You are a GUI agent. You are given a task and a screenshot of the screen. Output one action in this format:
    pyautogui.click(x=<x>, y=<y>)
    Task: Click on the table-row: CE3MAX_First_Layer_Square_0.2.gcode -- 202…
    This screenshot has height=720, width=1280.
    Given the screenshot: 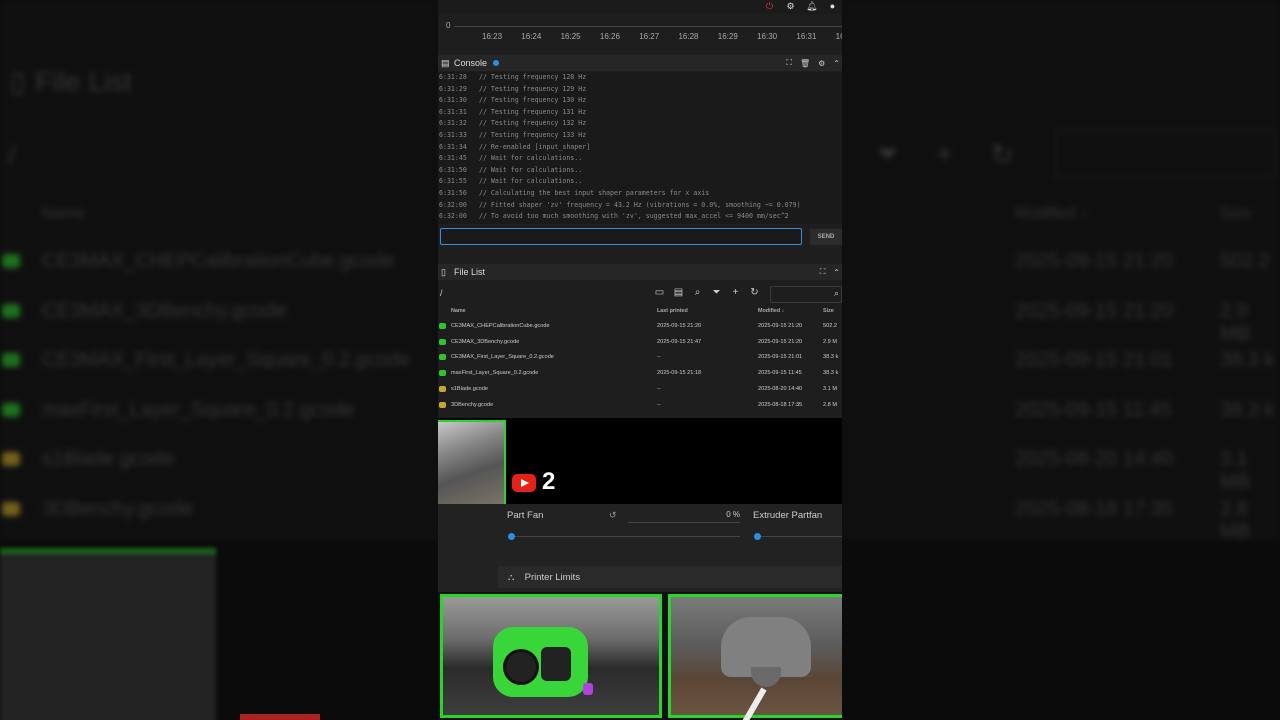 What is the action you would take?
    pyautogui.click(x=640, y=359)
    